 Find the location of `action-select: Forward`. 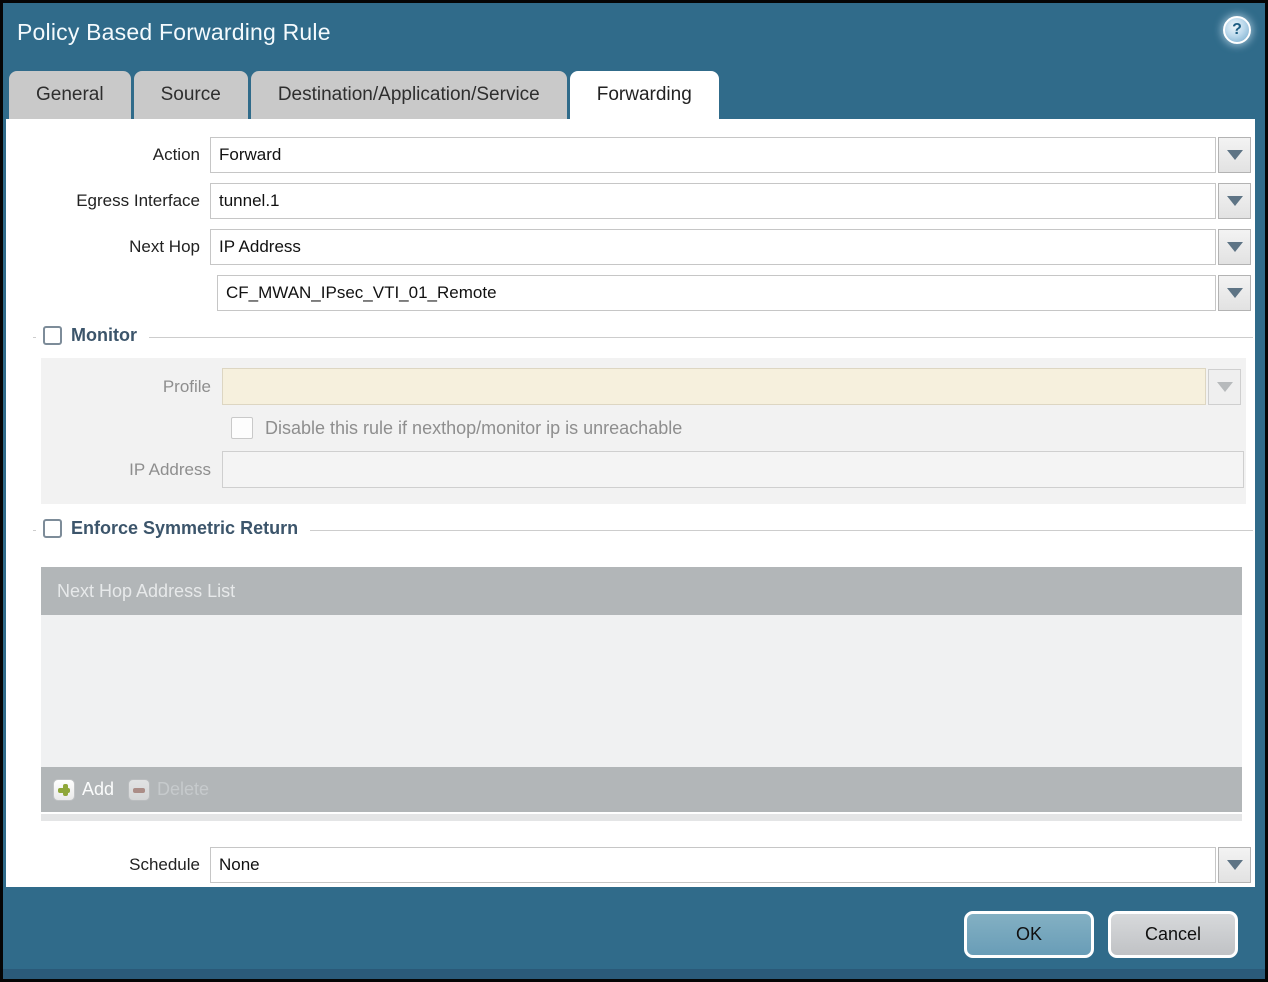

action-select: Forward is located at coordinates (713, 155).